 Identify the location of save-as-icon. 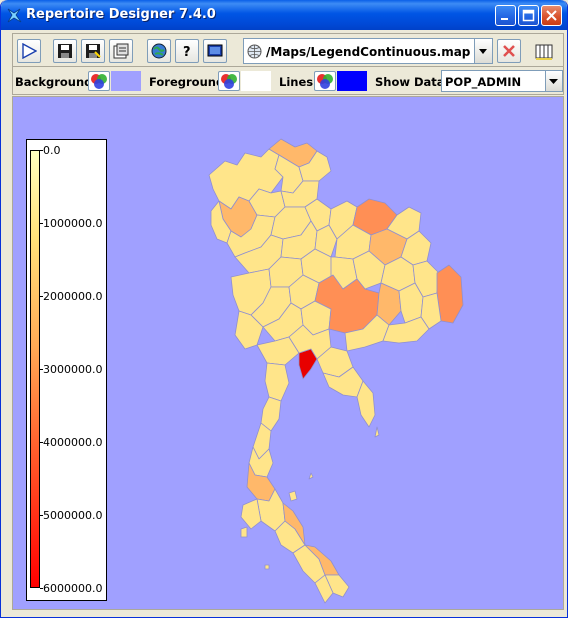
(93, 51).